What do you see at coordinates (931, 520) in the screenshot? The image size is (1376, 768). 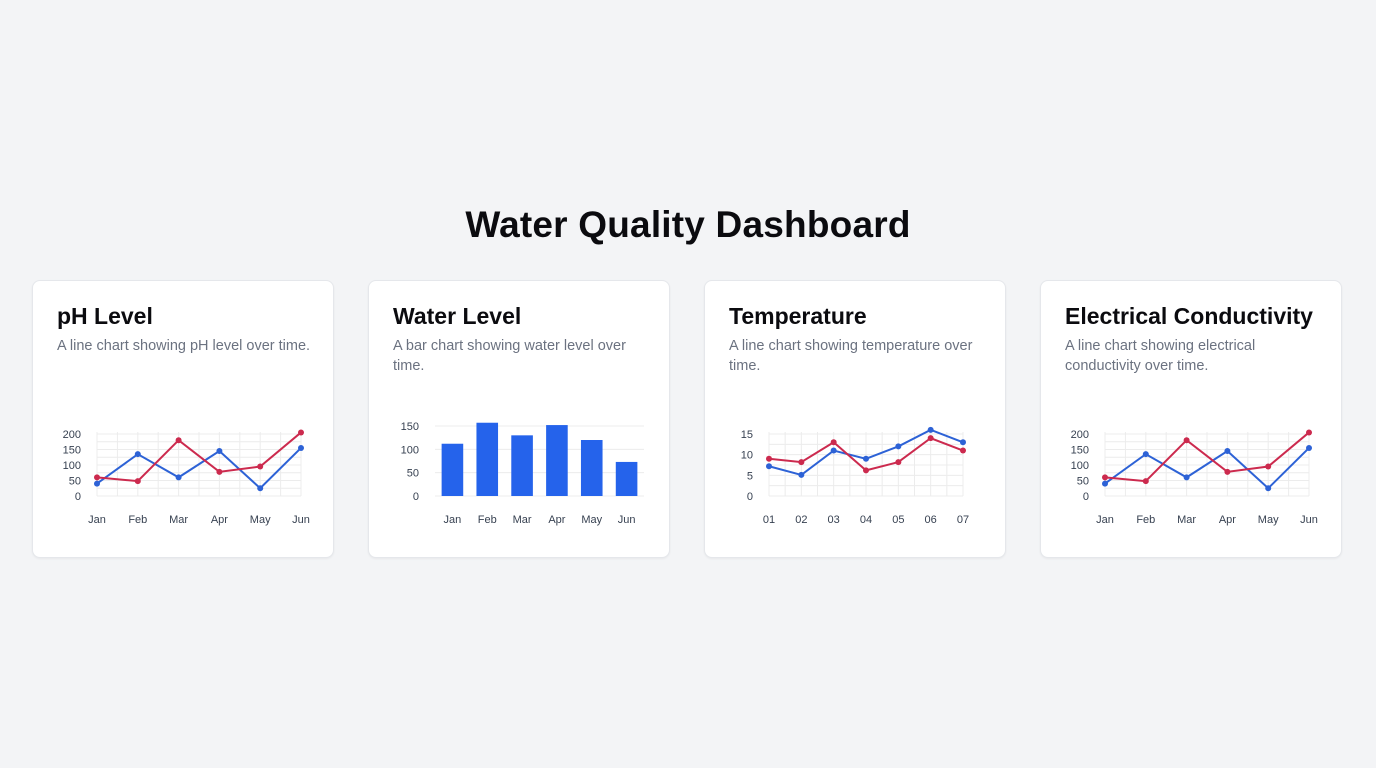 I see `x-tick-label: 06` at bounding box center [931, 520].